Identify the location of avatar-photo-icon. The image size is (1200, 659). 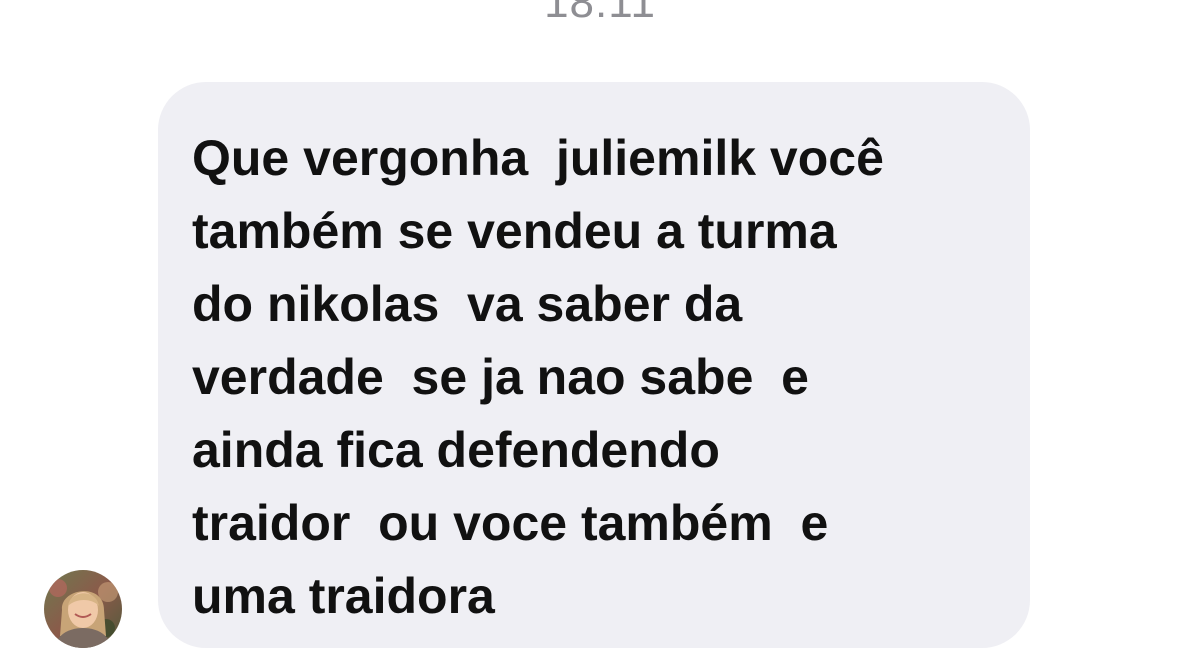
(83, 609).